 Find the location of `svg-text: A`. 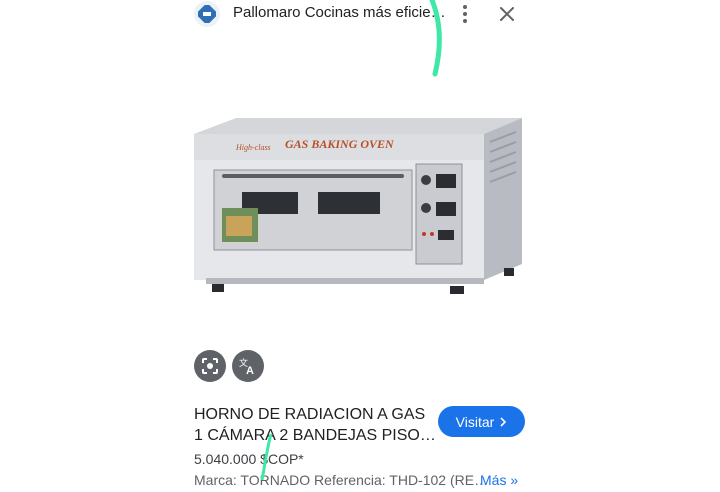

svg-text: A is located at coordinates (250, 370).